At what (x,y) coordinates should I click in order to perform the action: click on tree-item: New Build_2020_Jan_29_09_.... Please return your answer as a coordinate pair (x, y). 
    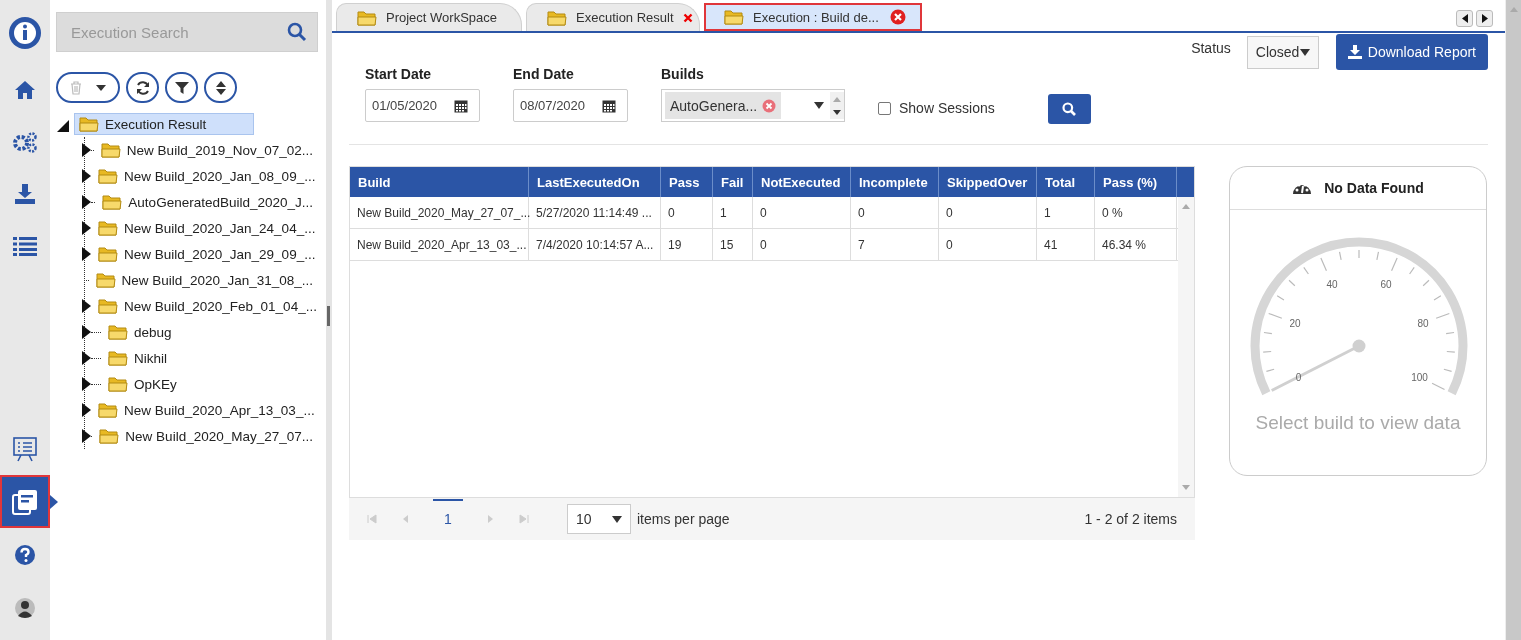
    Looking at the image, I should click on (207, 254).